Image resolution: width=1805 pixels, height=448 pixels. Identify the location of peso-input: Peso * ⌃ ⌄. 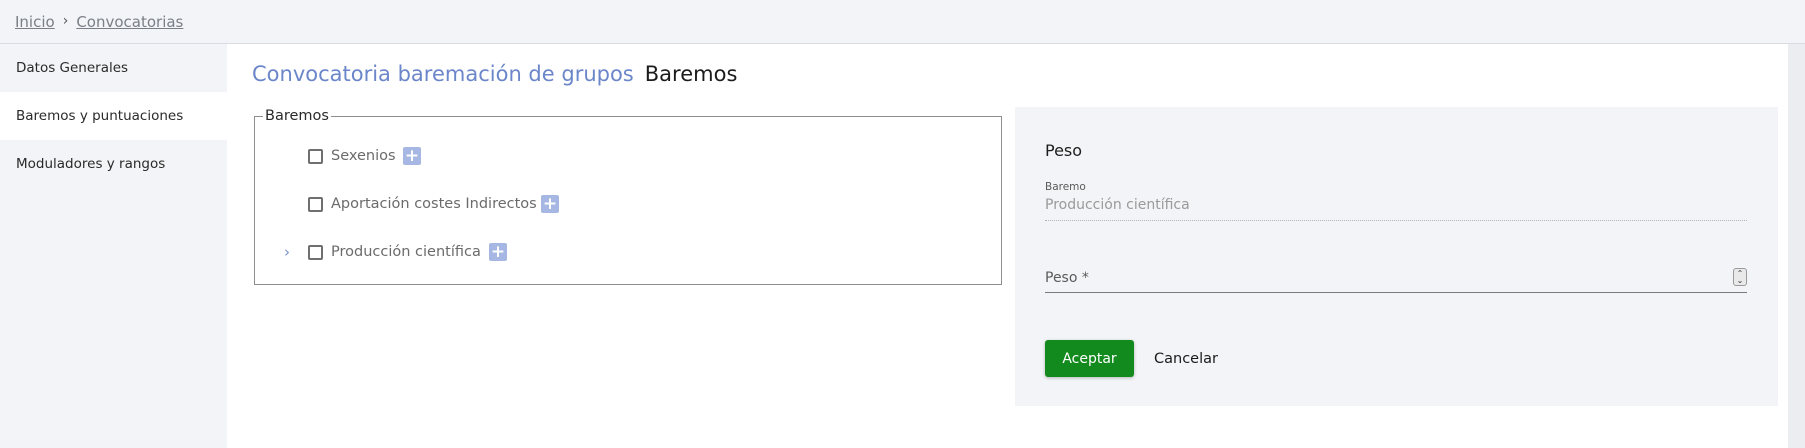
(1396, 279).